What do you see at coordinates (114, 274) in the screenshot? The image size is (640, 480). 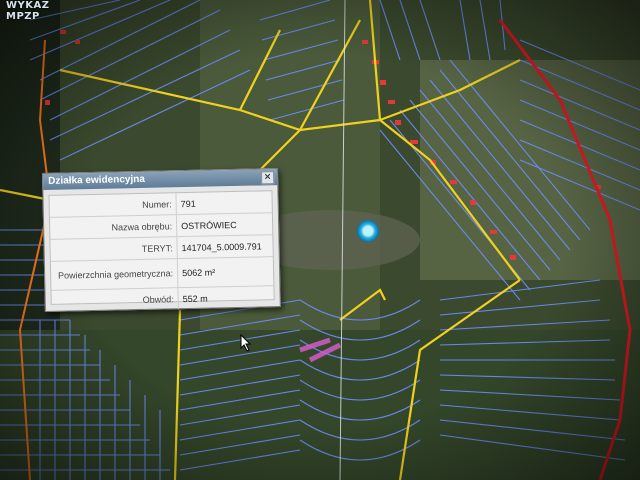 I see `row-label: Powierzchnia geometryczna:` at bounding box center [114, 274].